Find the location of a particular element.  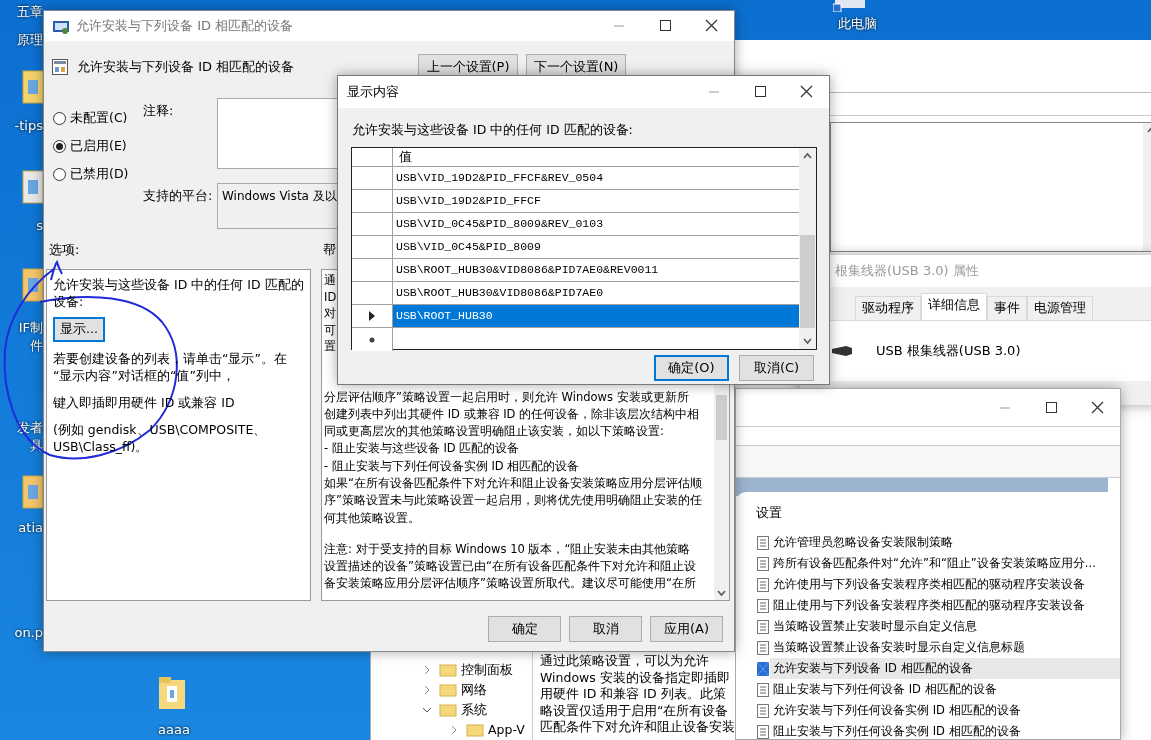

help-text: 同或更高层次的其他策略设置明确阻止该安装，如以下策略设置: is located at coordinates (494, 432).